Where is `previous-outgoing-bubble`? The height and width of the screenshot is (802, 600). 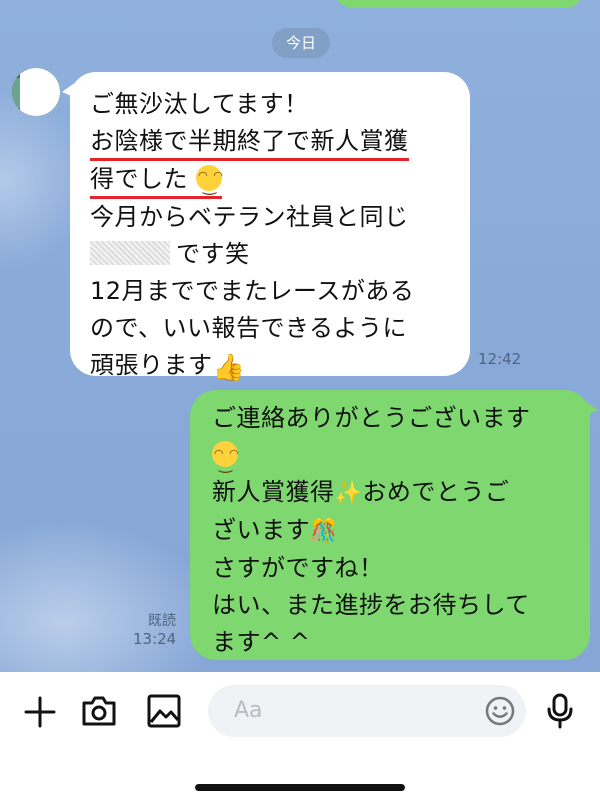
previous-outgoing-bubble is located at coordinates (459, 4).